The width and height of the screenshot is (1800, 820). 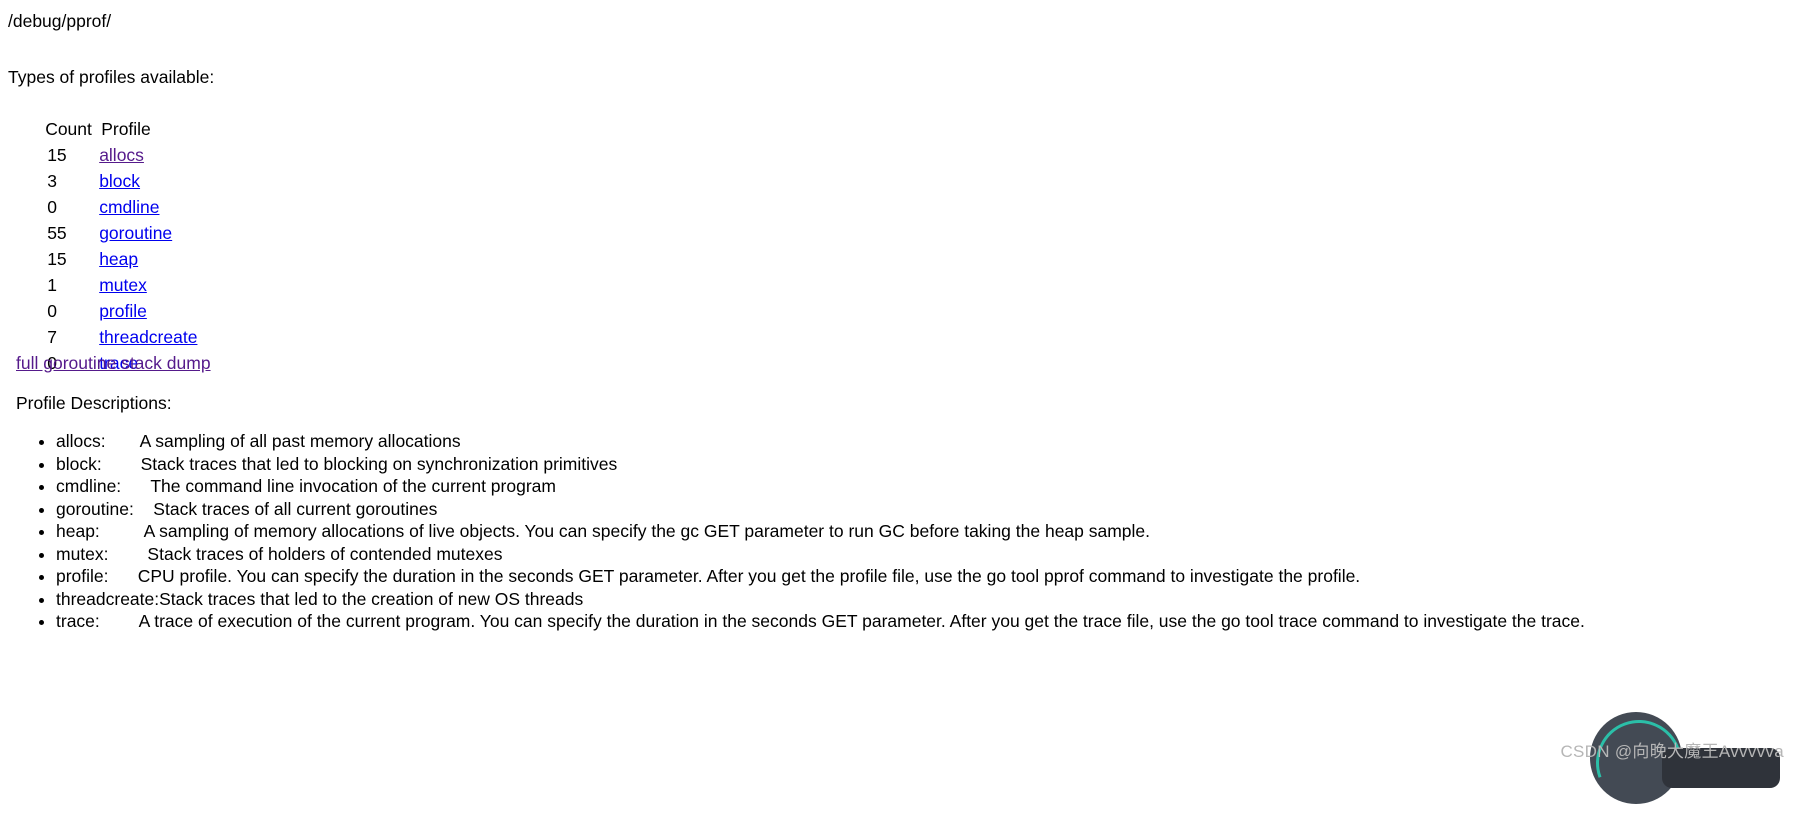 What do you see at coordinates (900, 363) in the screenshot?
I see `full-goroutine-dump-row: full goroutine stack dump` at bounding box center [900, 363].